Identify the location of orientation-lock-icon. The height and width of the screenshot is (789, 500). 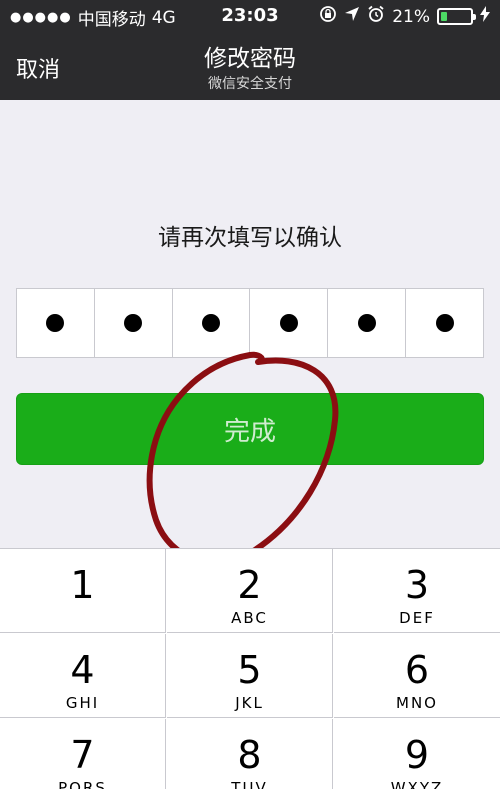
(328, 16).